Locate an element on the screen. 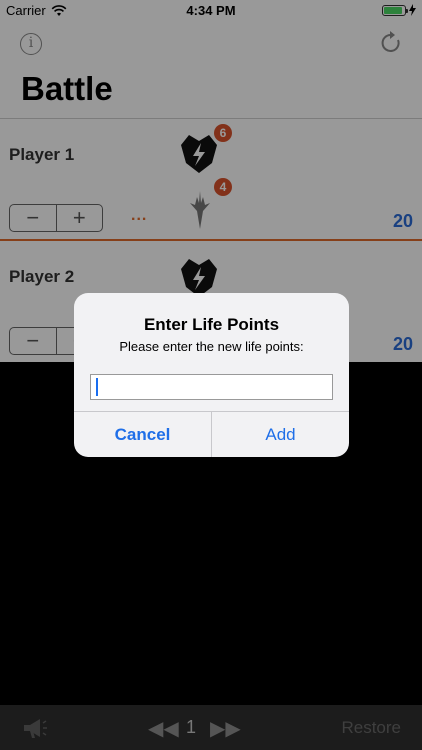 The width and height of the screenshot is (422, 750). page-number: 1 is located at coordinates (191, 727).